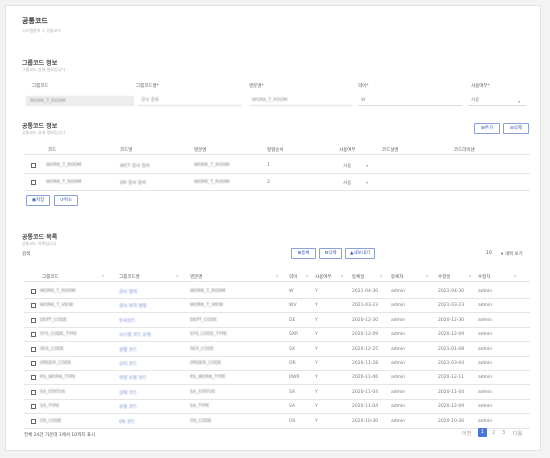  I want to click on code-name-cell: WCT 검사 장비, so click(135, 166).